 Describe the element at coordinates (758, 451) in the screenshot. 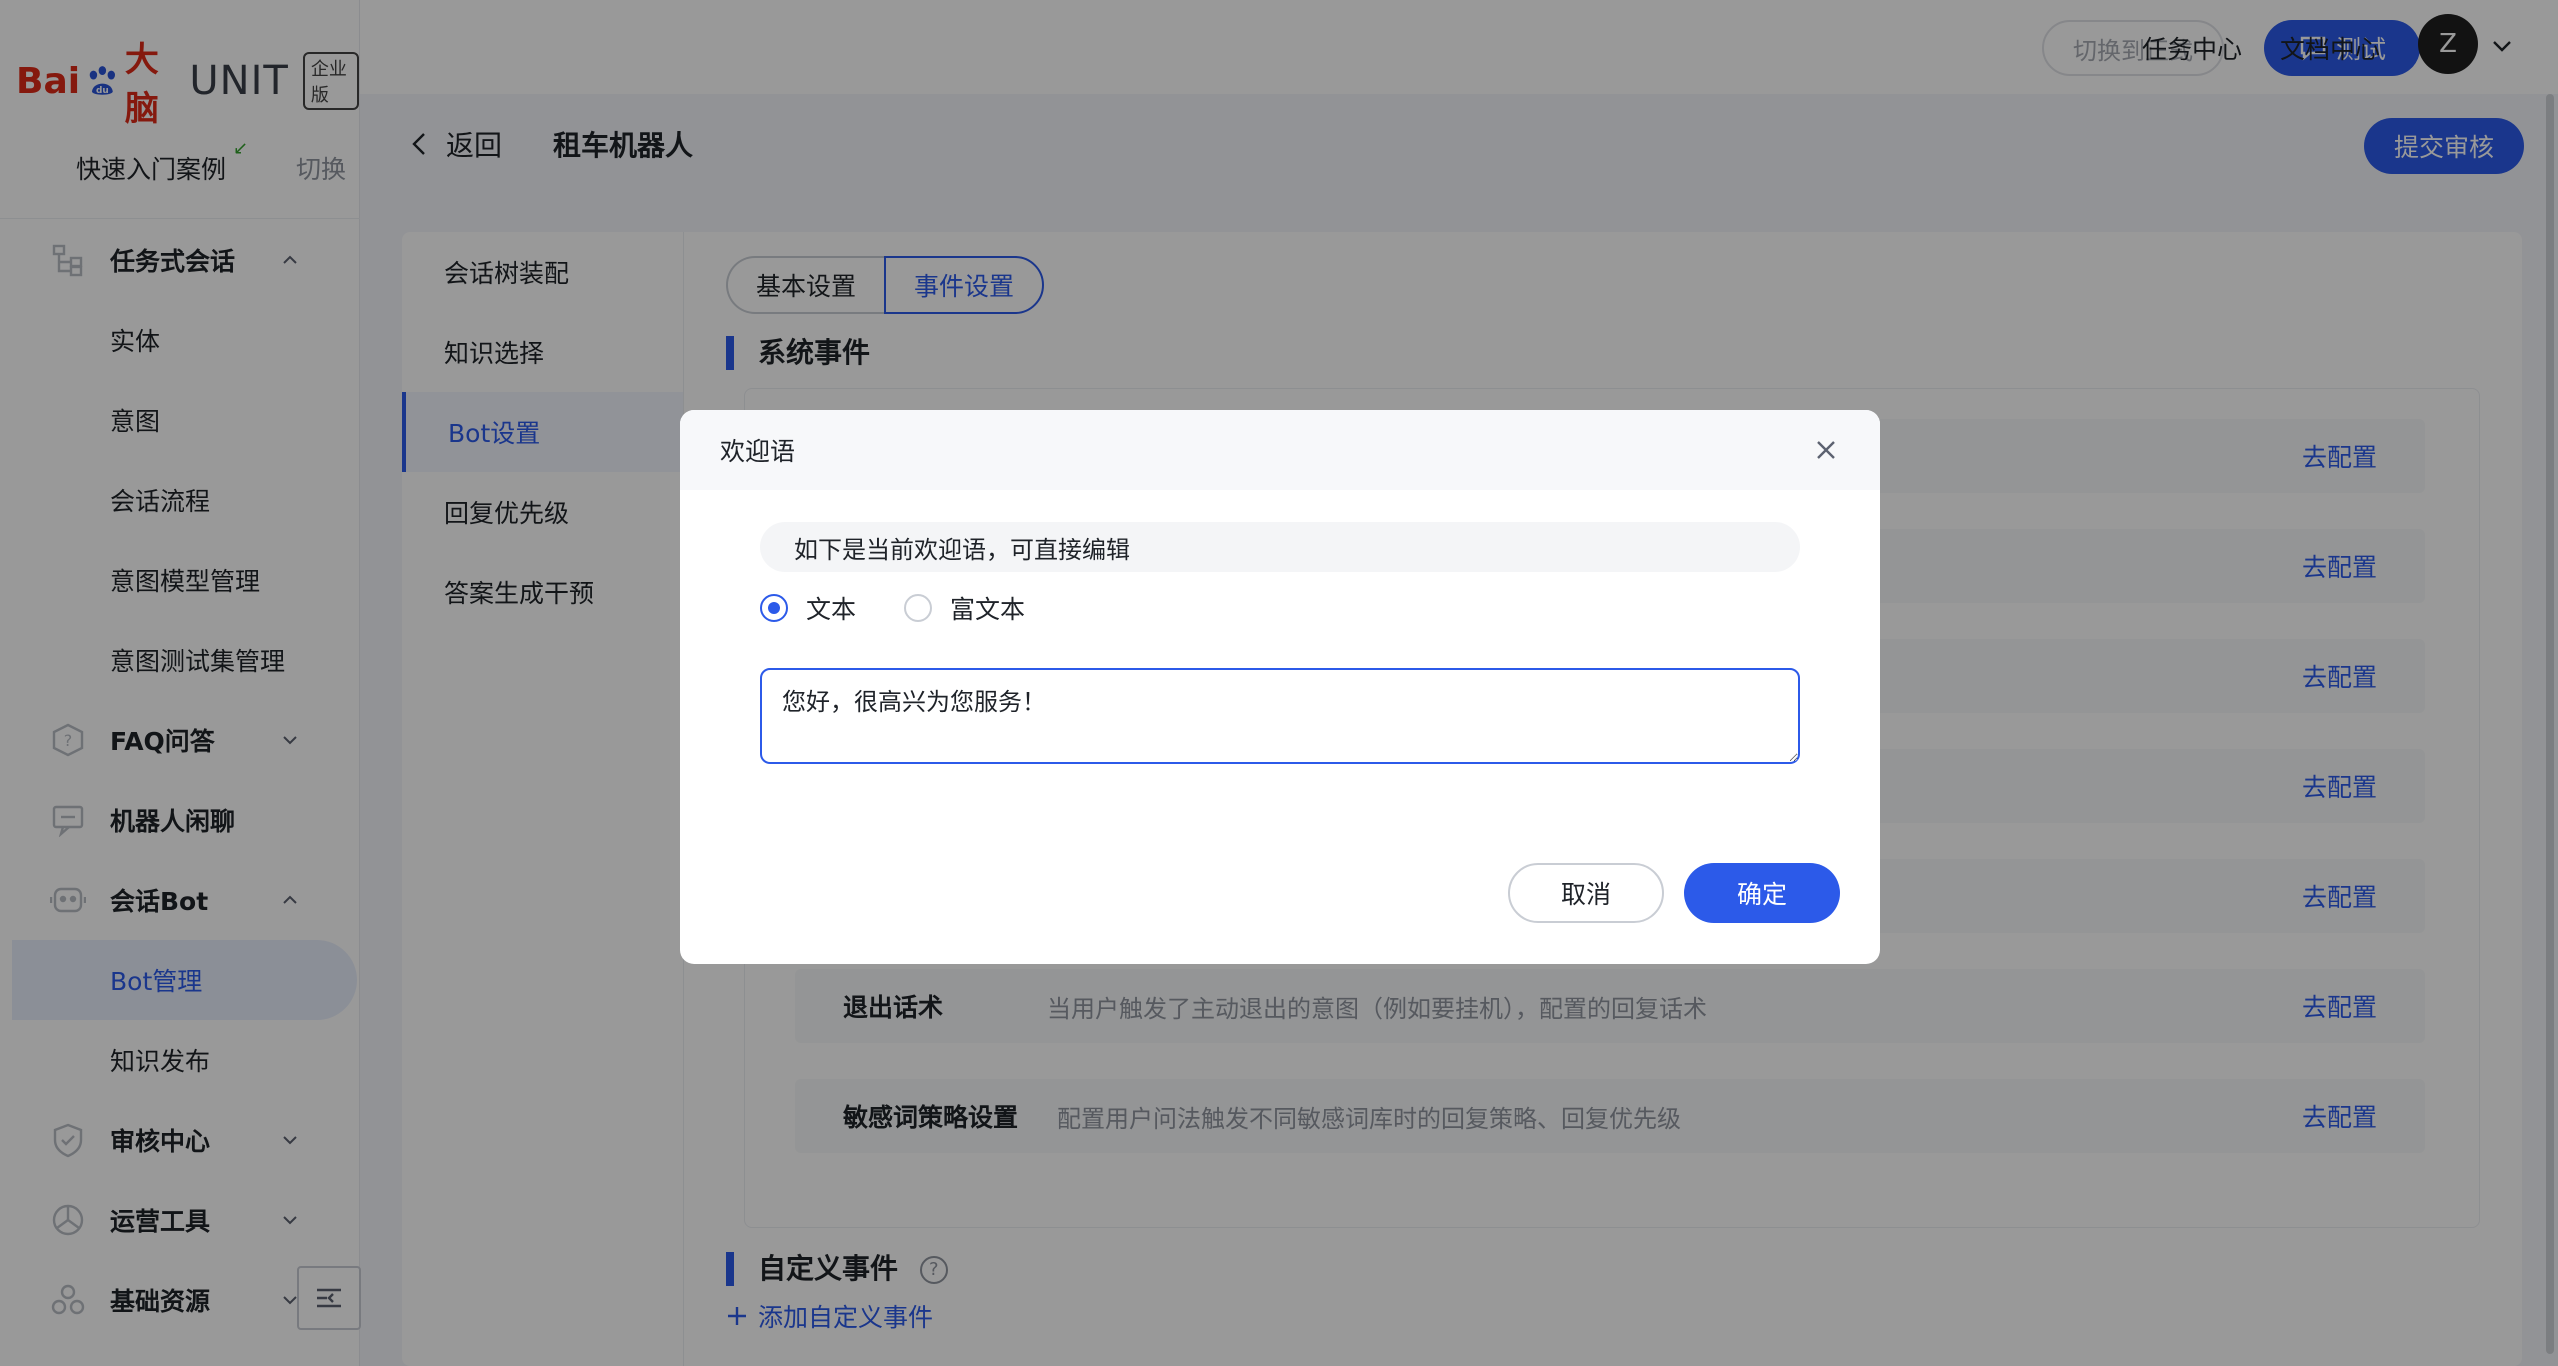

I see `dialog-title: 欢迎语` at that location.